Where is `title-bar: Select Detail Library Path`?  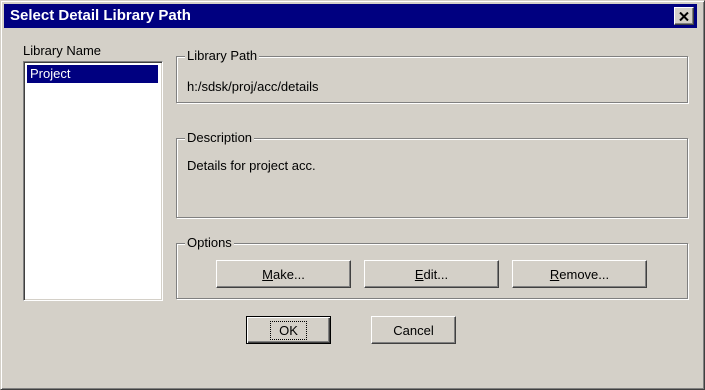 title-bar: Select Detail Library Path is located at coordinates (350, 16).